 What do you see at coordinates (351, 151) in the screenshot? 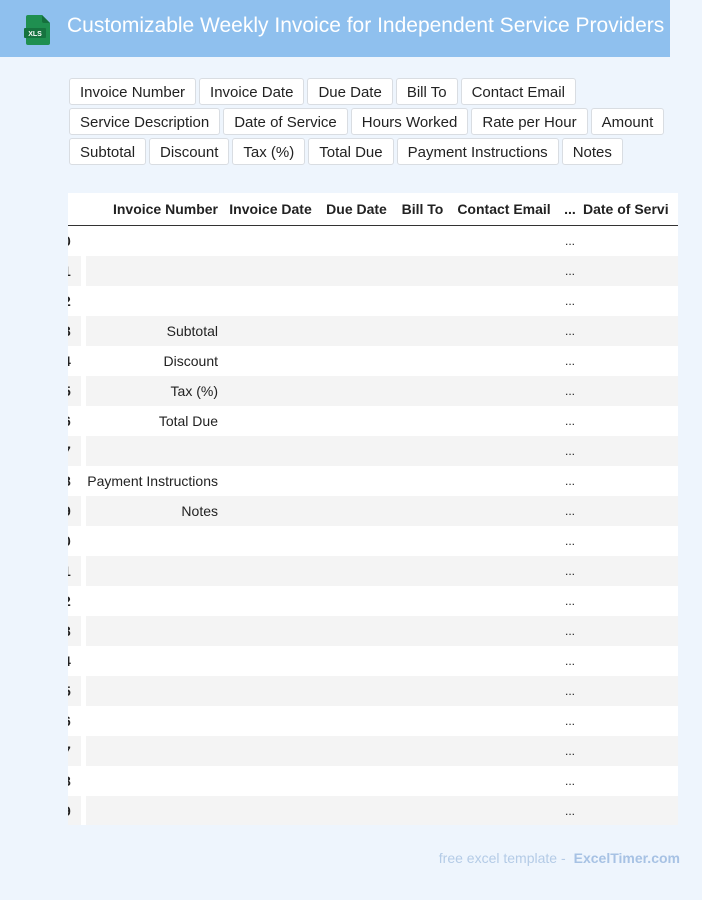
I see `field-chip: Total Due` at bounding box center [351, 151].